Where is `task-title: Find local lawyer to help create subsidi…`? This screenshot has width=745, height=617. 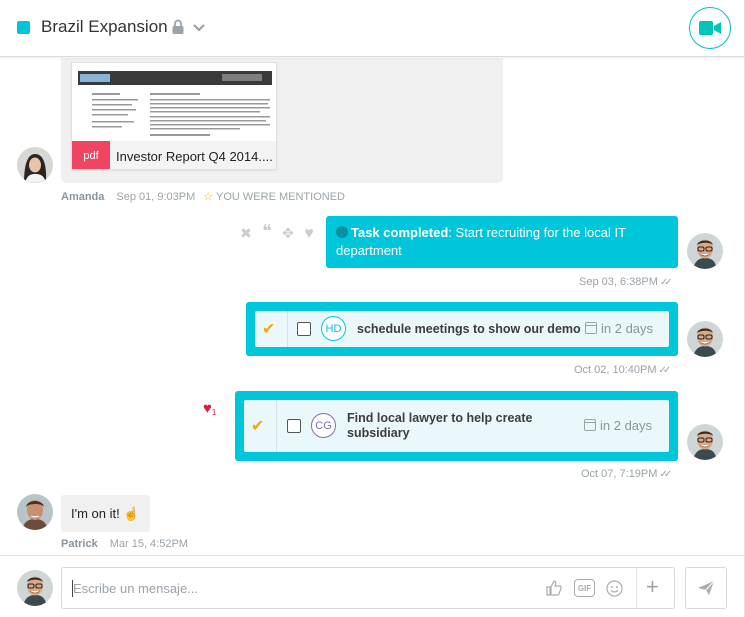 task-title: Find local lawyer to help create subsidi… is located at coordinates (447, 426).